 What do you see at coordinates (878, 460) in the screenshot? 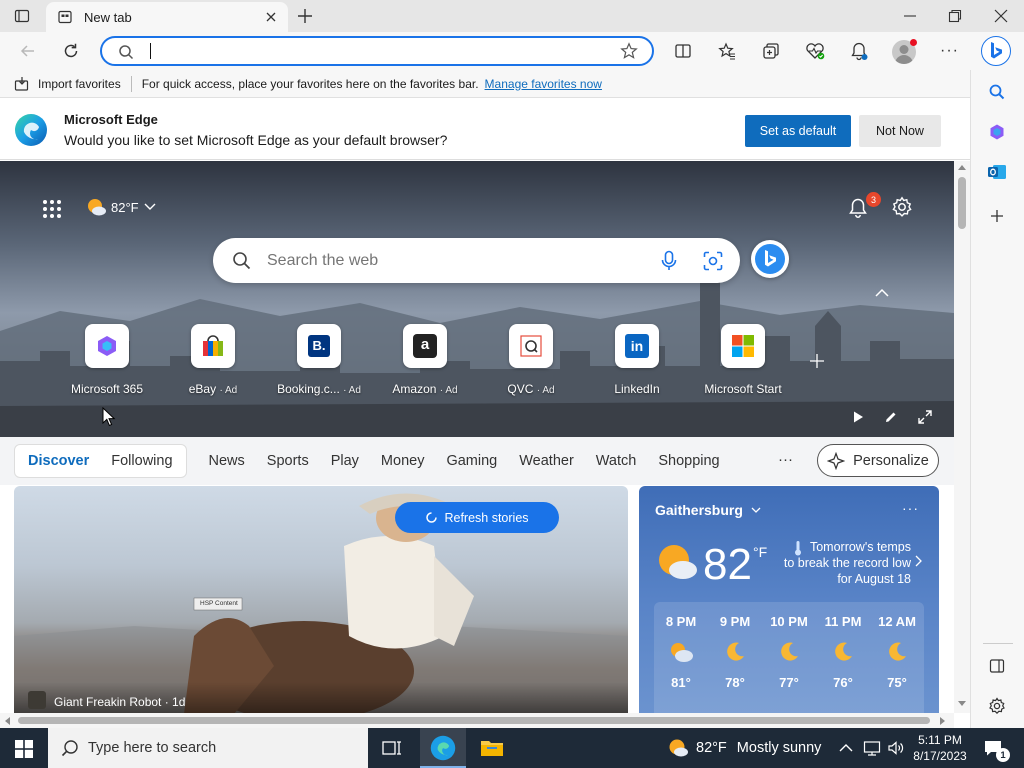
I see `personalize-button: Personalize` at bounding box center [878, 460].